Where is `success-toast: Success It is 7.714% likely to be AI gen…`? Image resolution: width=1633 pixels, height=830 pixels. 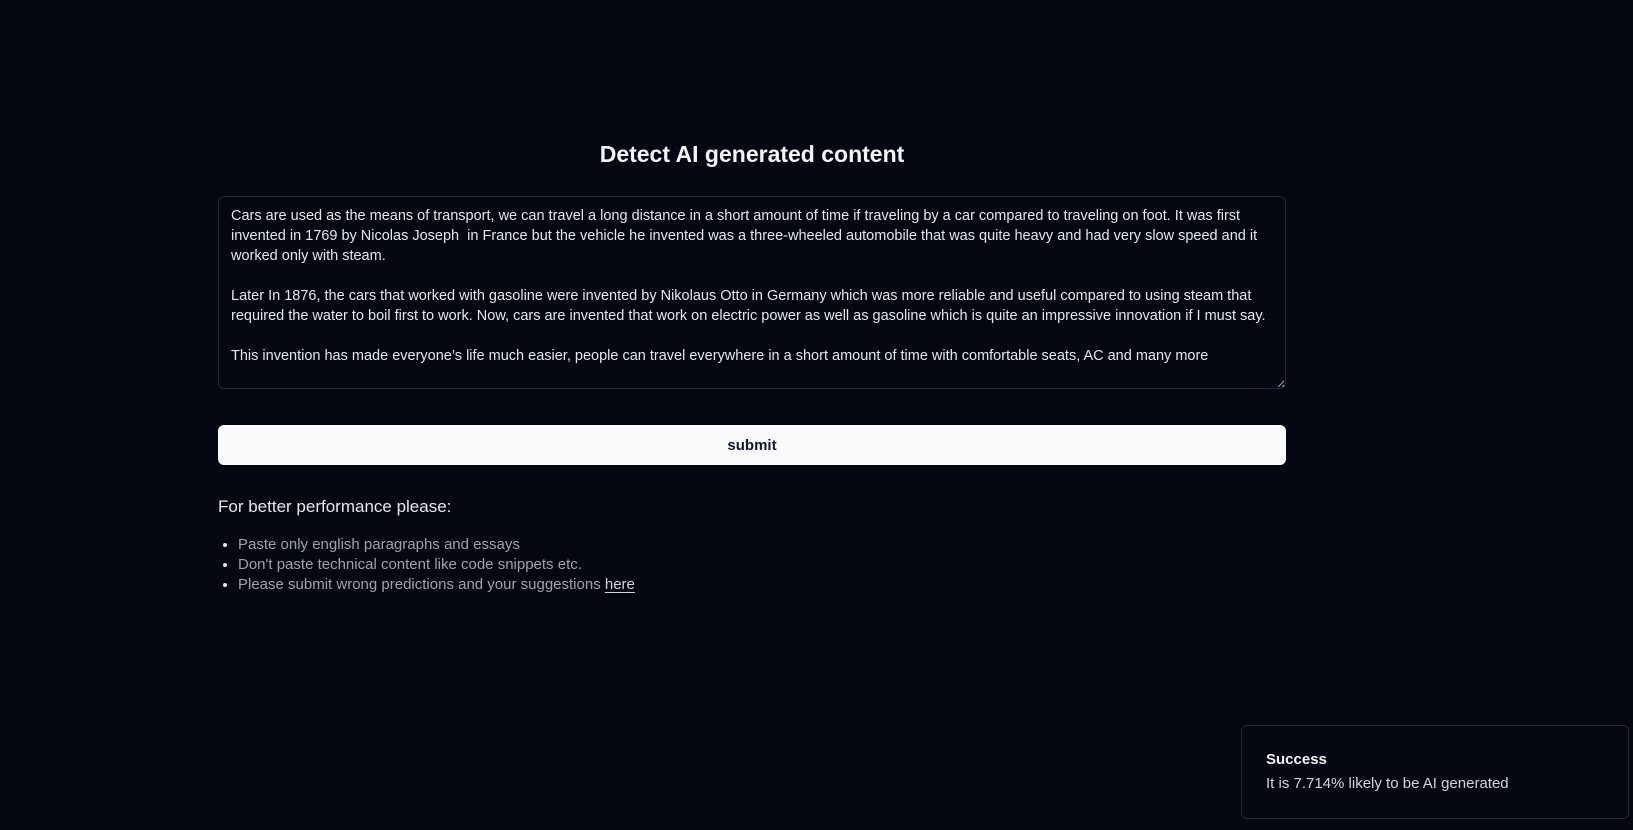
success-toast: Success It is 7.714% likely to be AI gen… is located at coordinates (1435, 772).